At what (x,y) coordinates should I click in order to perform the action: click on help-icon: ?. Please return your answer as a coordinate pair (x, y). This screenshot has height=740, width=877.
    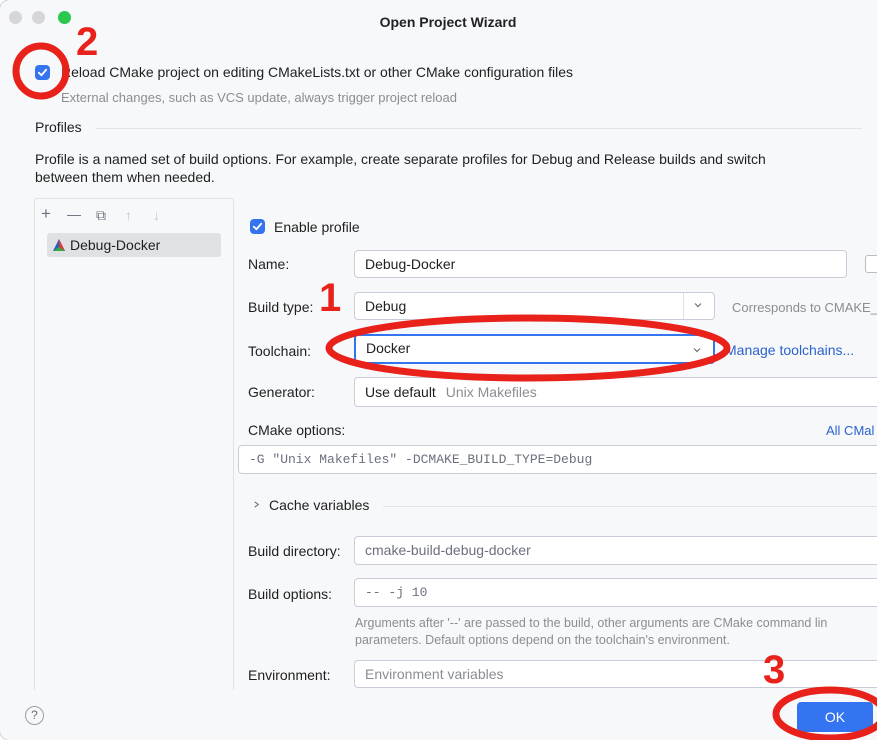
    Looking at the image, I should click on (34, 715).